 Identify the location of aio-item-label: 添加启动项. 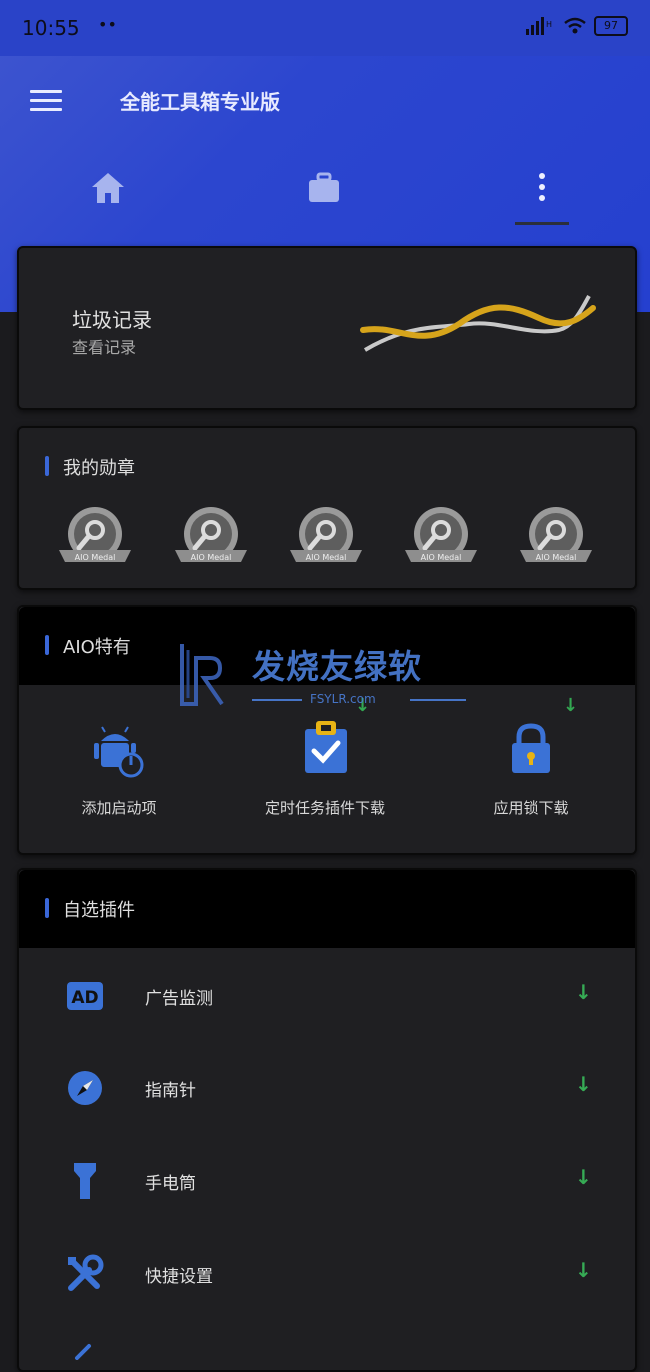
(119, 808).